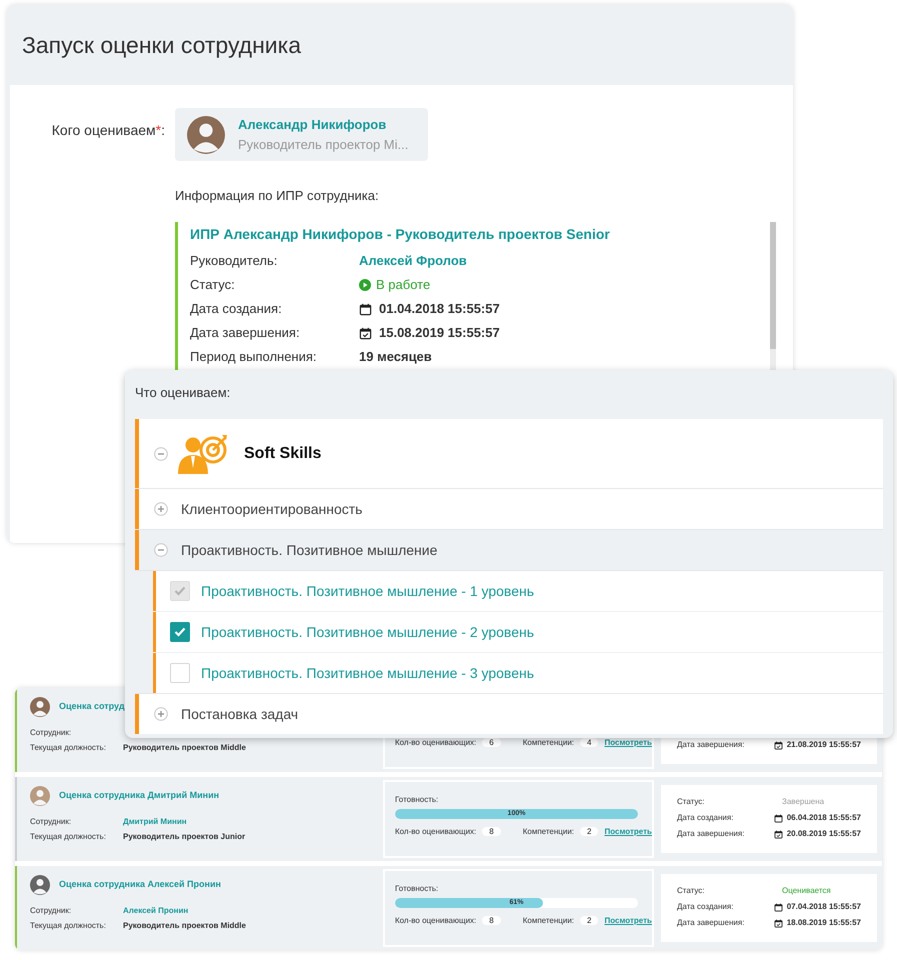 This screenshot has width=897, height=960. Describe the element at coordinates (108, 130) in the screenshot. I see `field-label: Кого оцениваем*:` at that location.